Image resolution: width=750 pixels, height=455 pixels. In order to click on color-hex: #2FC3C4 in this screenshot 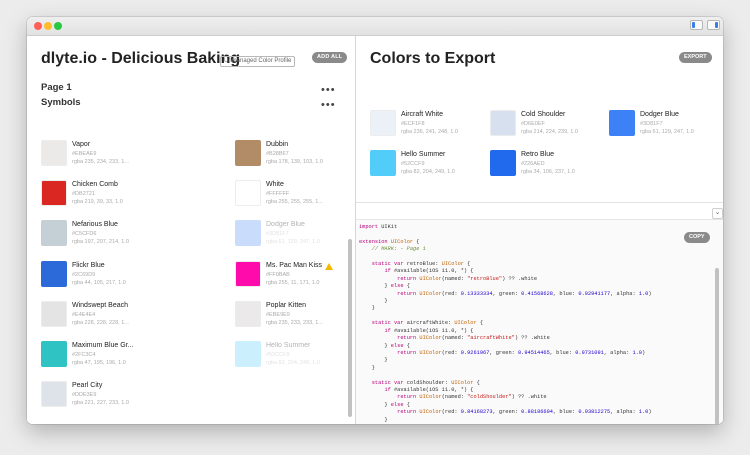, I will do `click(84, 355)`.